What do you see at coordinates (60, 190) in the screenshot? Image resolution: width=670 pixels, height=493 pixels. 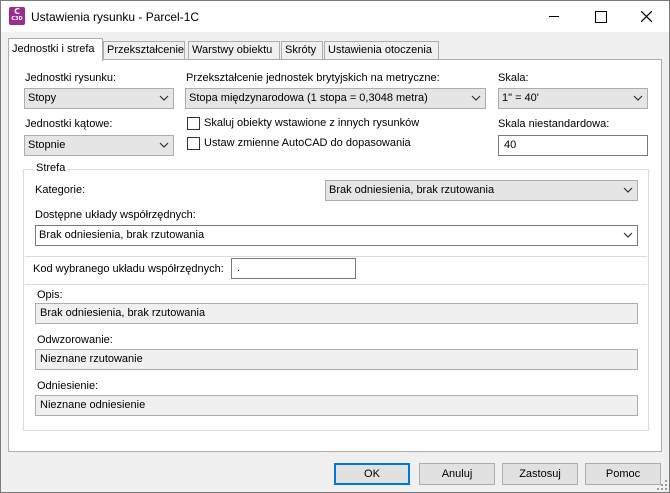 I see `category-label: Kategorie:` at bounding box center [60, 190].